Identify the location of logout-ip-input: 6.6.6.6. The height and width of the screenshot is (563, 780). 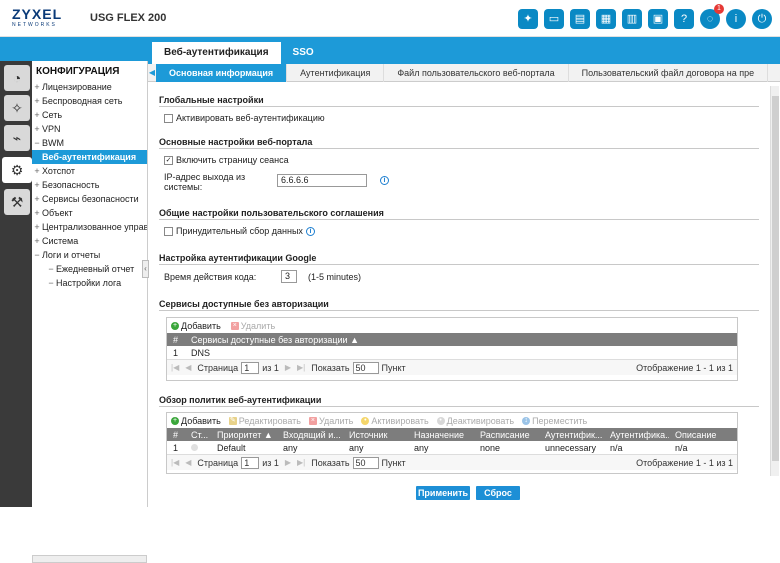
(322, 180).